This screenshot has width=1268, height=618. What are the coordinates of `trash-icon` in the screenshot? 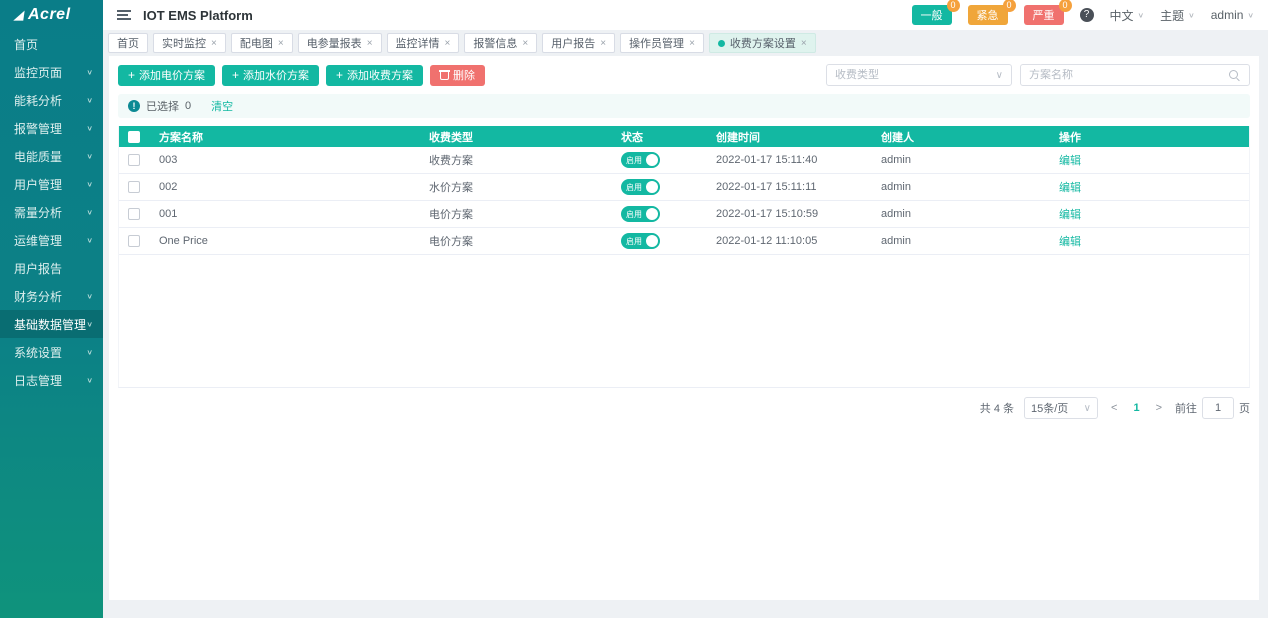 It's located at (445, 75).